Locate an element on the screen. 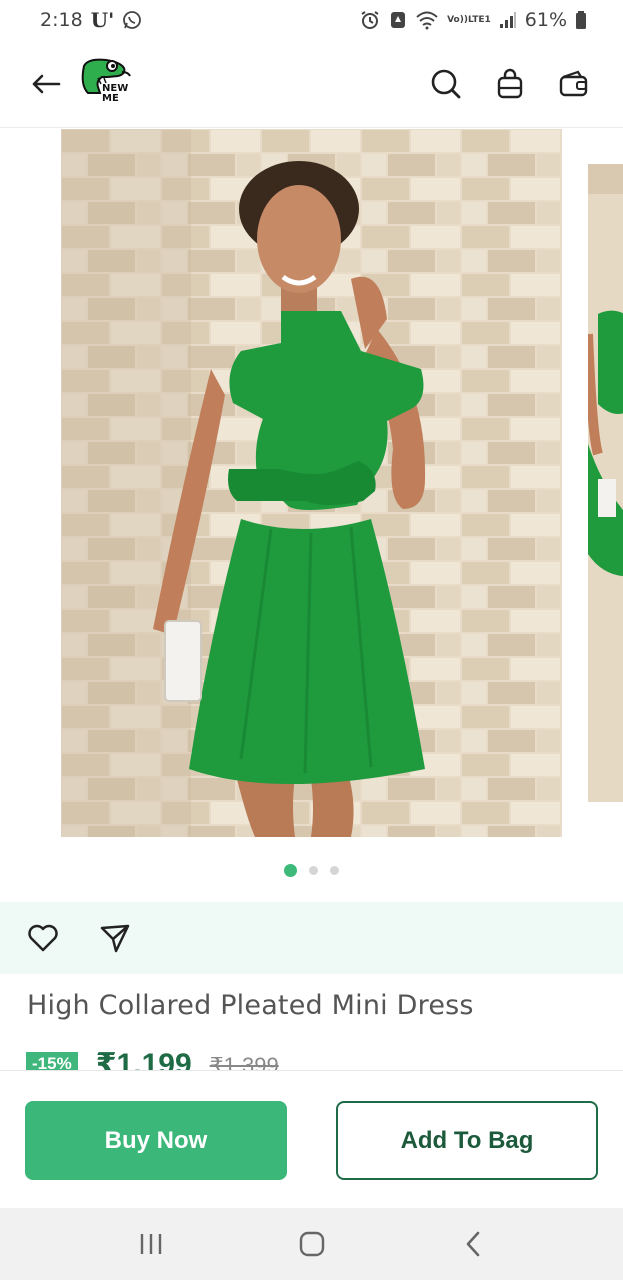 The width and height of the screenshot is (623, 1280). gallery-pagination is located at coordinates (311, 870).